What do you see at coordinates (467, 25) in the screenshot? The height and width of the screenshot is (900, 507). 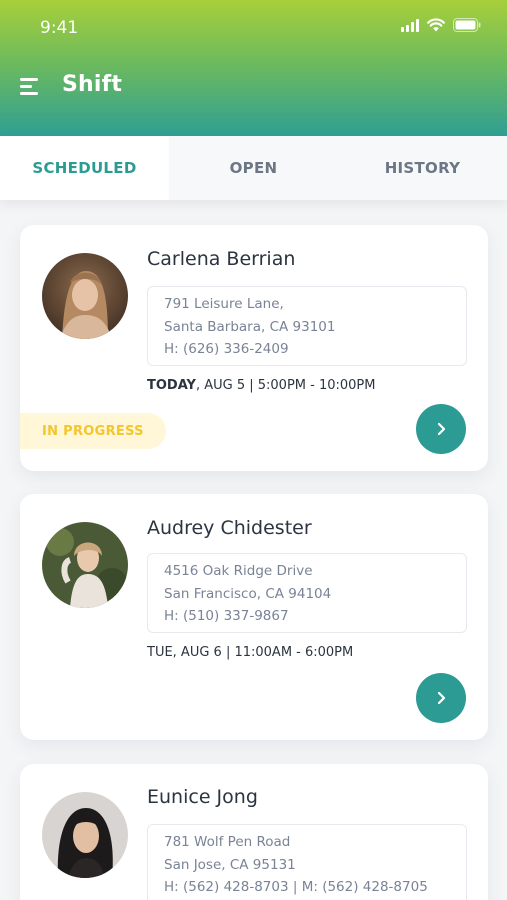 I see `battery-icon` at bounding box center [467, 25].